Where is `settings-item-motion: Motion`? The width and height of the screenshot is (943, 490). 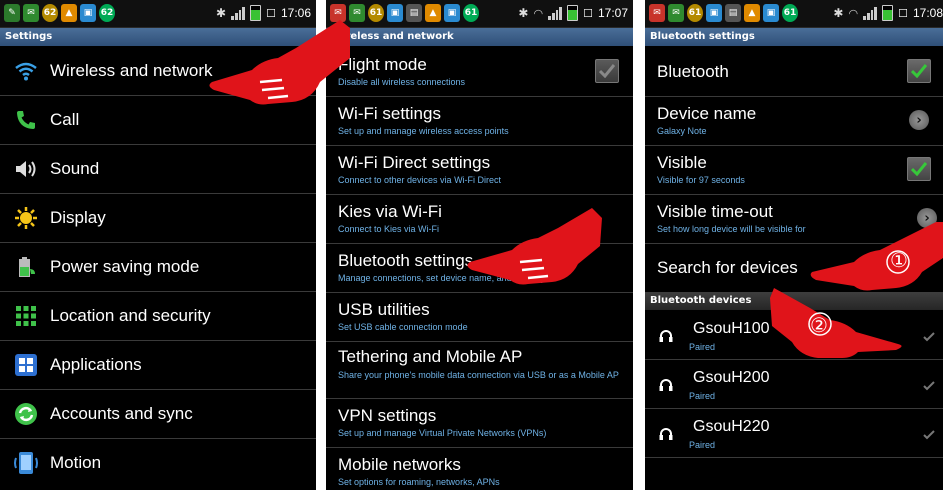 settings-item-motion: Motion is located at coordinates (158, 463).